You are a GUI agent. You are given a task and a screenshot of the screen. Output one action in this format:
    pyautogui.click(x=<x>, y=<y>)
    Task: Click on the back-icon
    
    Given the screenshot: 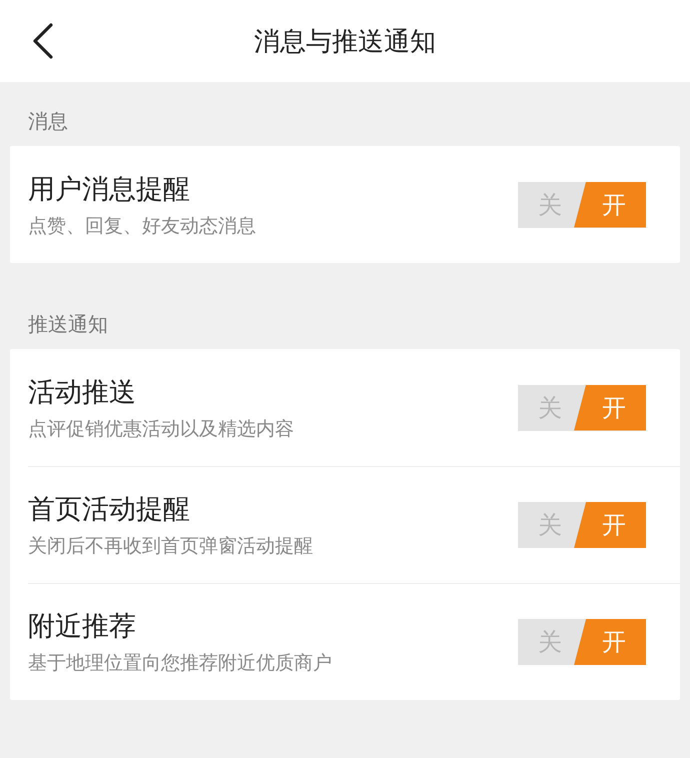 What is the action you would take?
    pyautogui.click(x=43, y=41)
    